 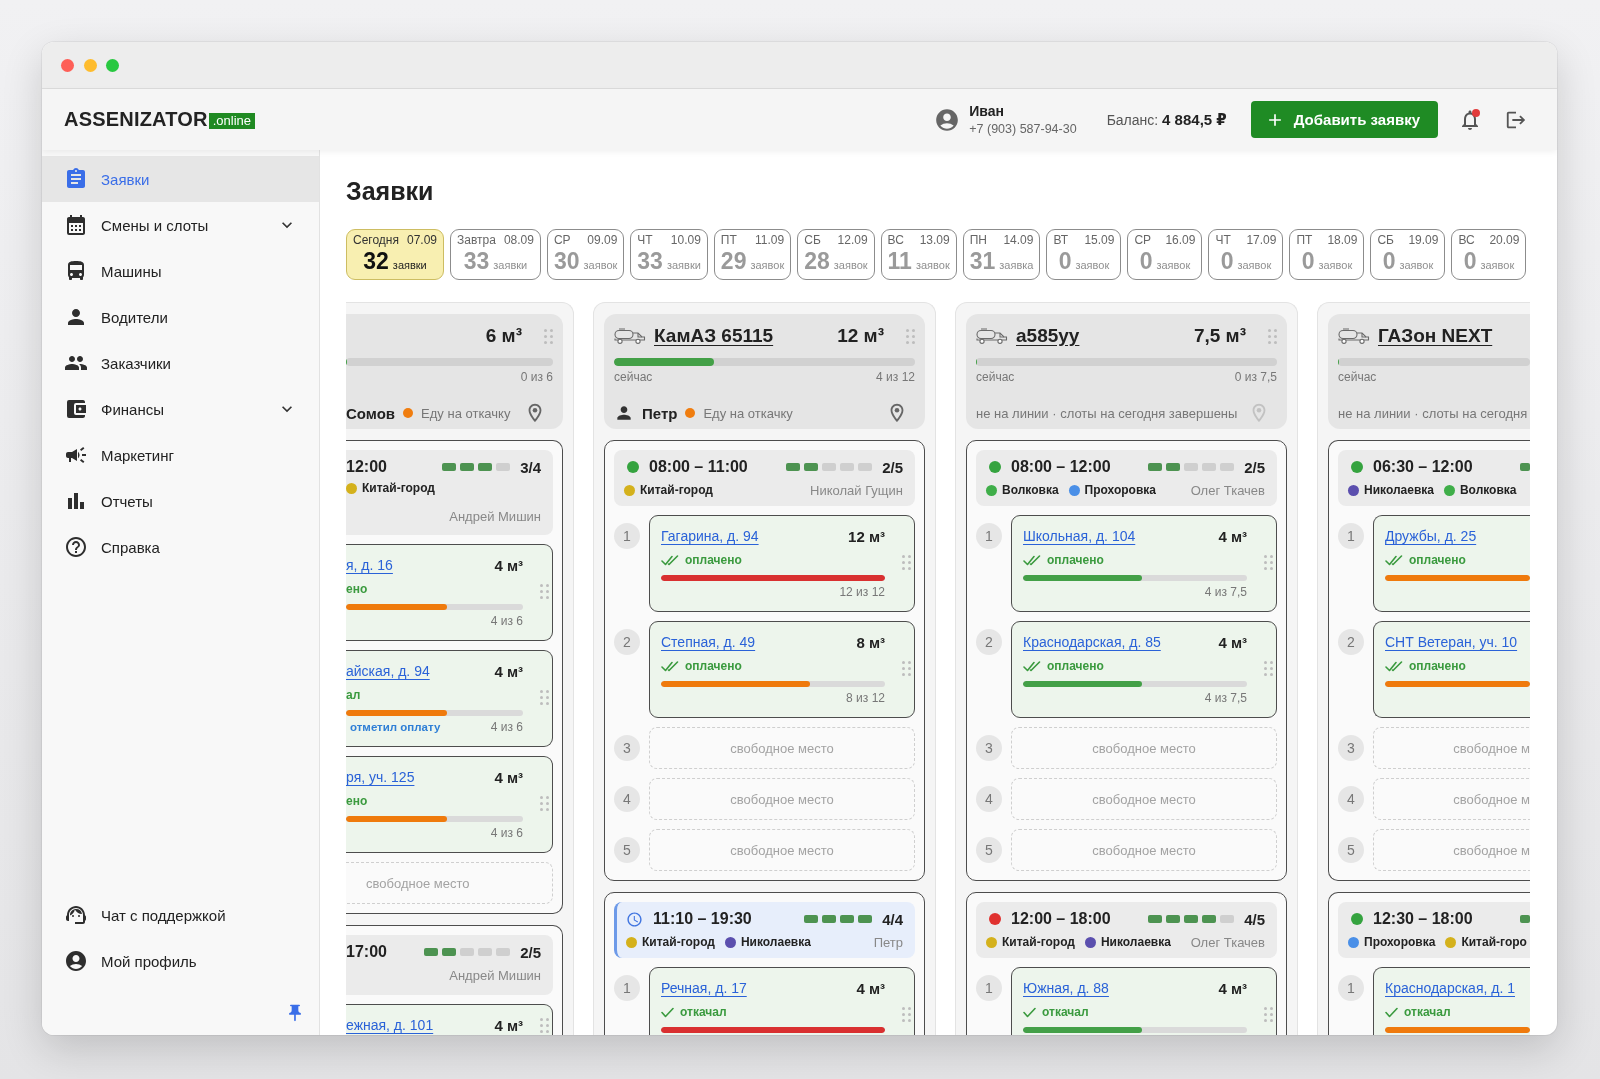 What do you see at coordinates (710, 536) in the screenshot?
I see `address-link: Гагарина, д. 94` at bounding box center [710, 536].